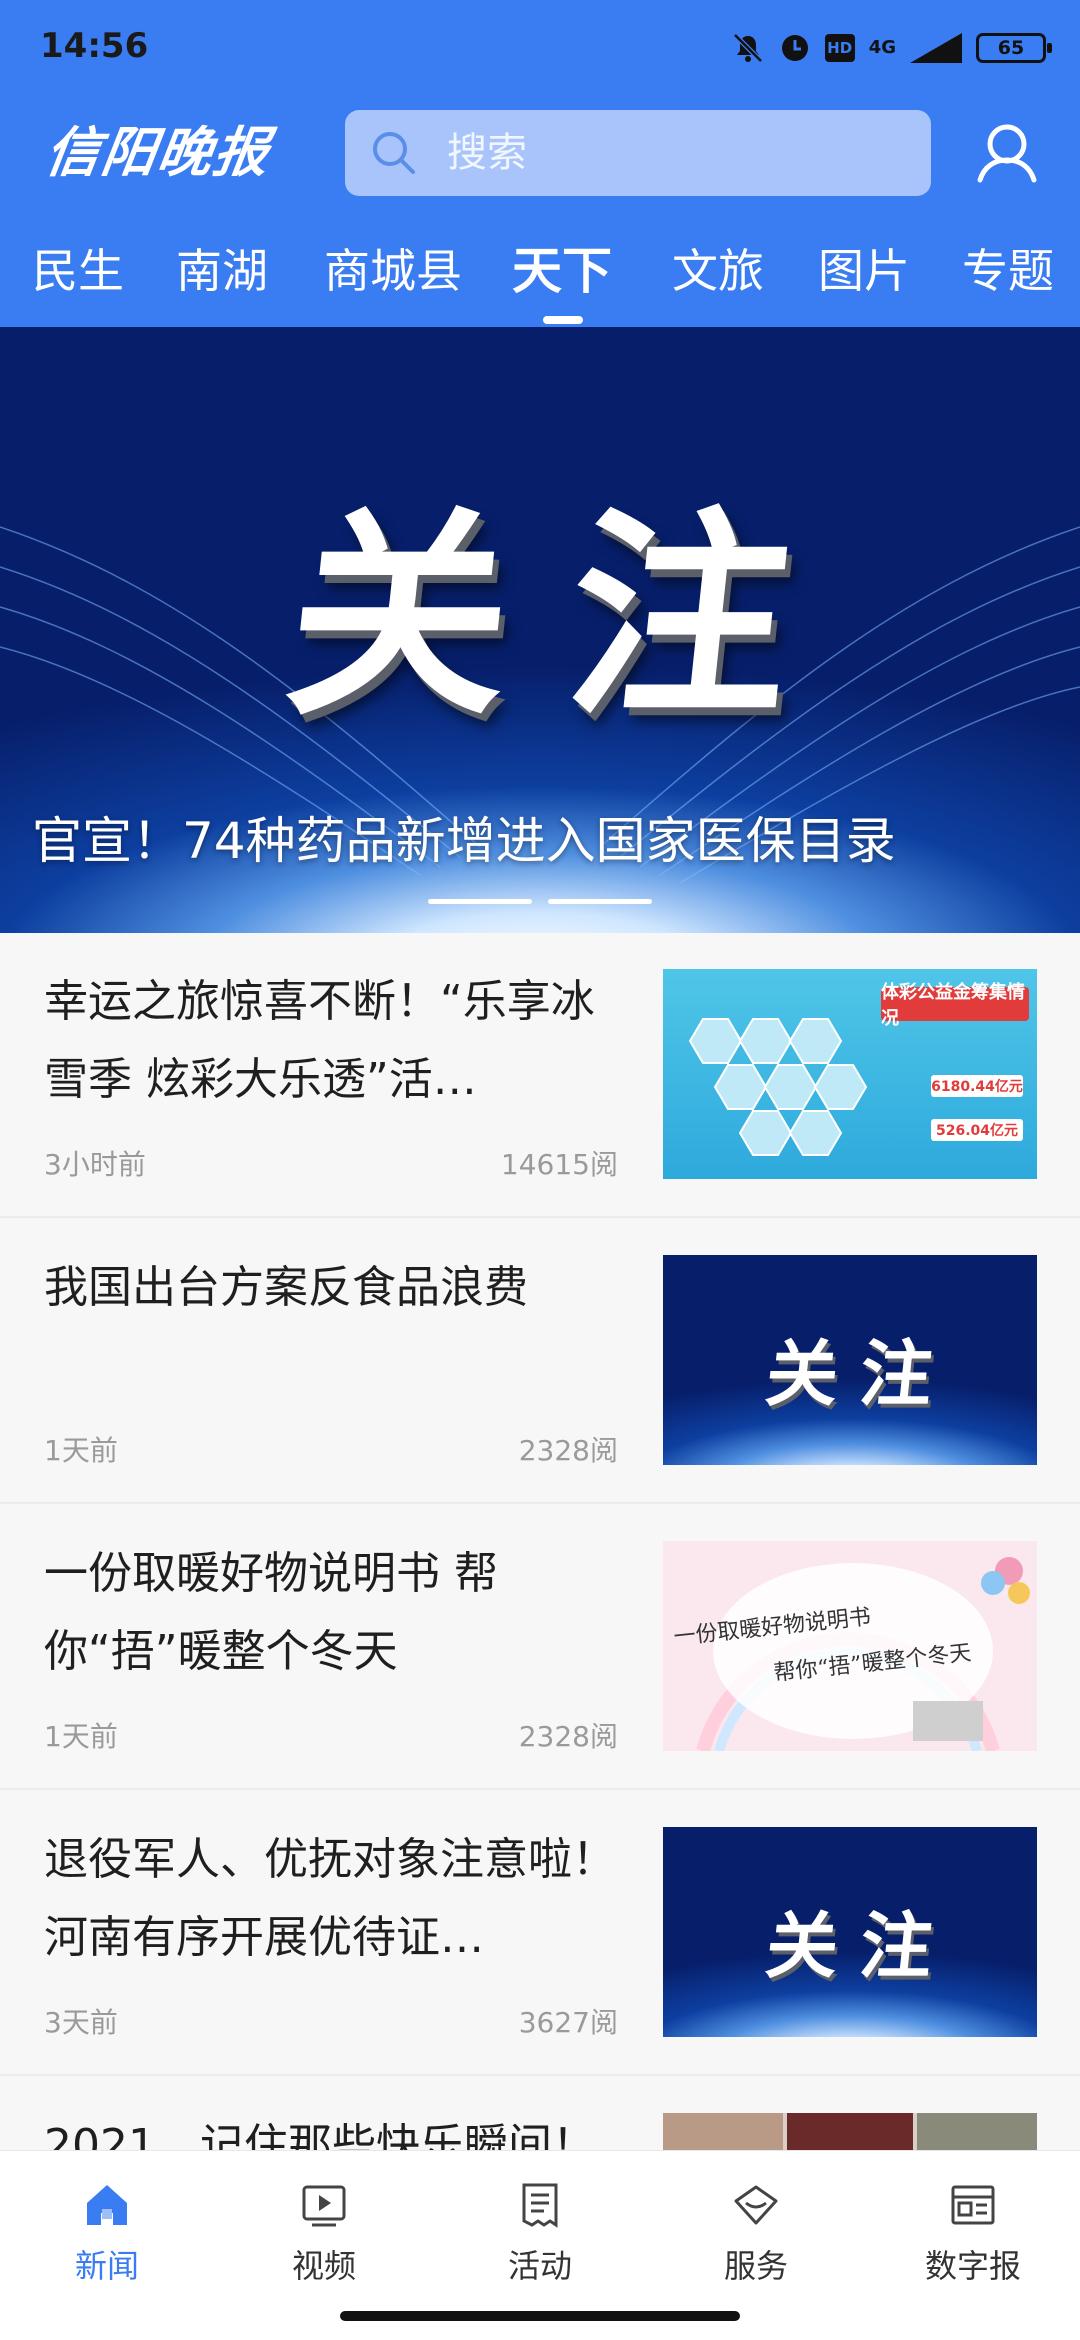  I want to click on news-item: 退役军人、优抚对象注意啦！河南有序开展优待证… 3天前 3627阅 关注, so click(540, 1933).